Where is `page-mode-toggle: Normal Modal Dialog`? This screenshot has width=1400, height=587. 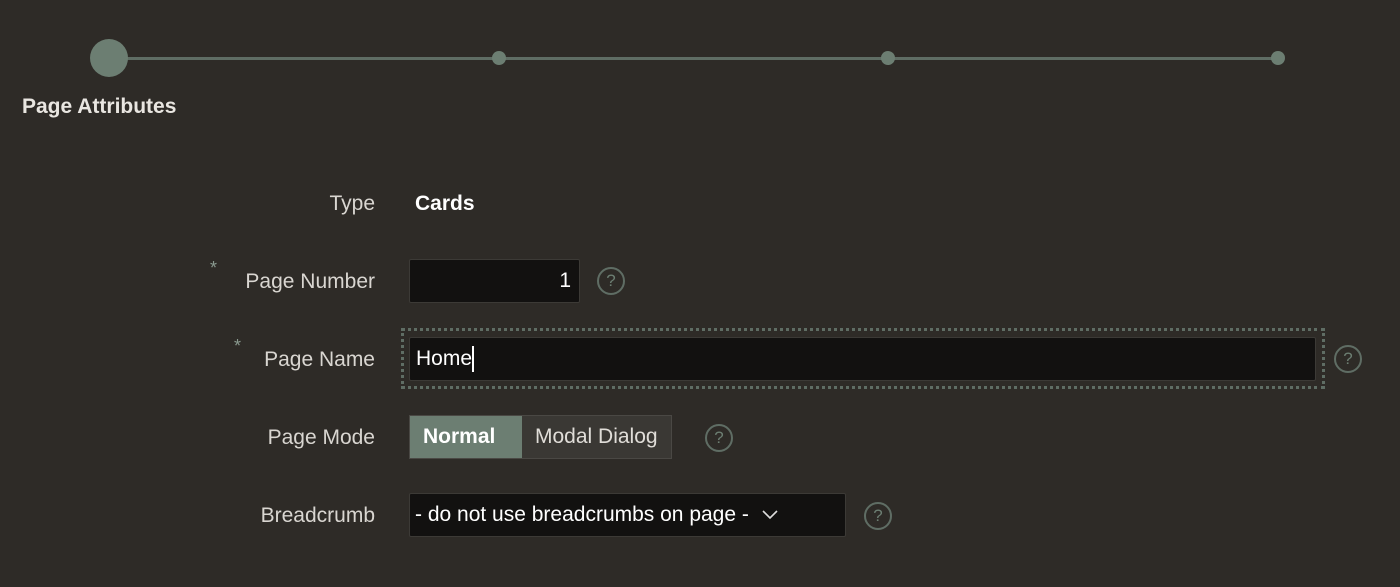 page-mode-toggle: Normal Modal Dialog is located at coordinates (540, 437).